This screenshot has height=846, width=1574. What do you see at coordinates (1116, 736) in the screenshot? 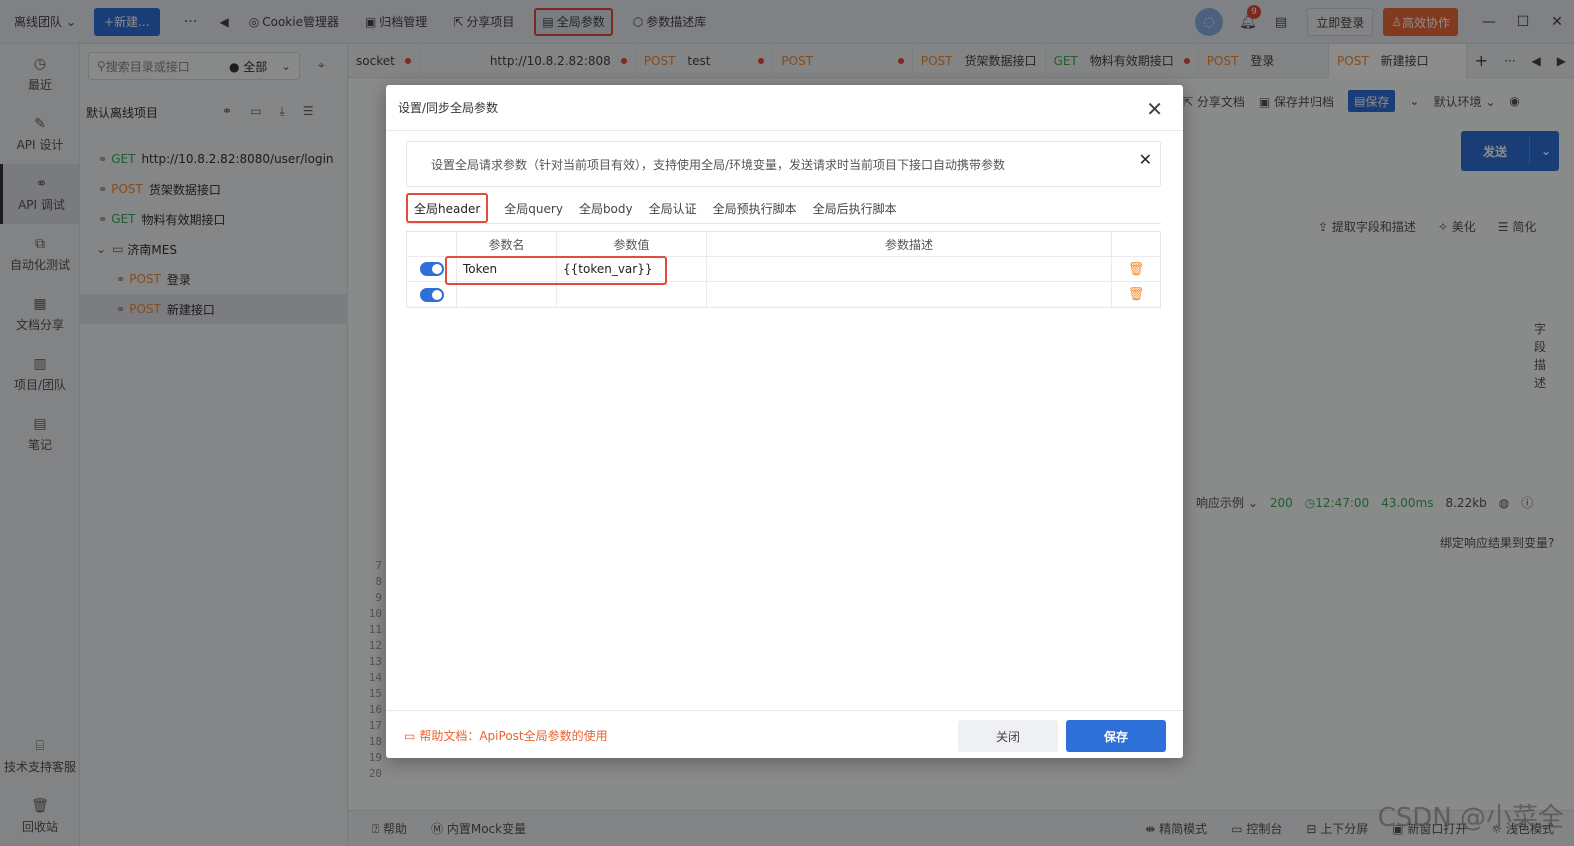
I see `save-button: 保存` at bounding box center [1116, 736].